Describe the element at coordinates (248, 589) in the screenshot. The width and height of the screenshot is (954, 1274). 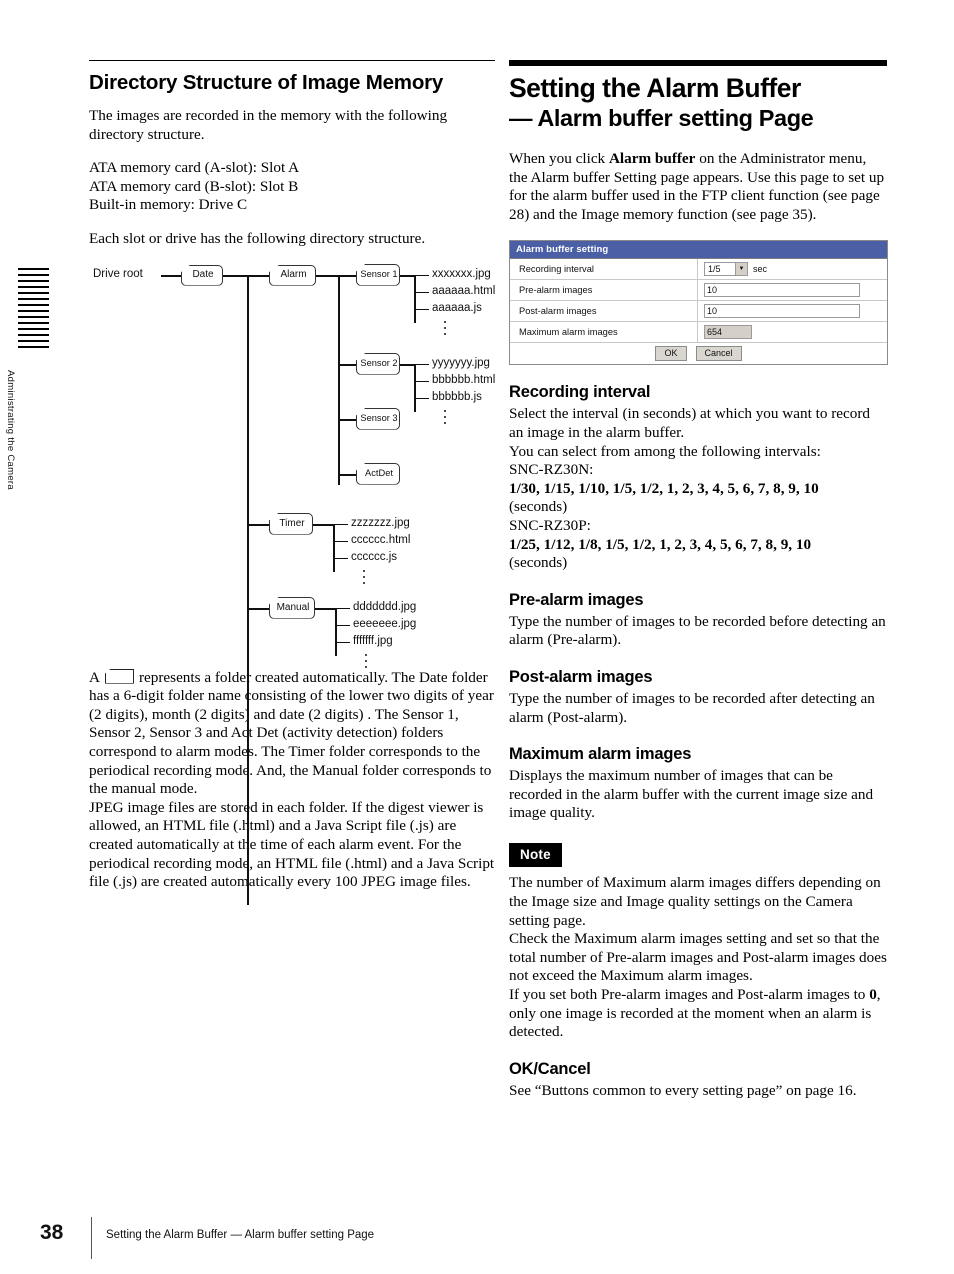
I see `tree-spine-main` at that location.